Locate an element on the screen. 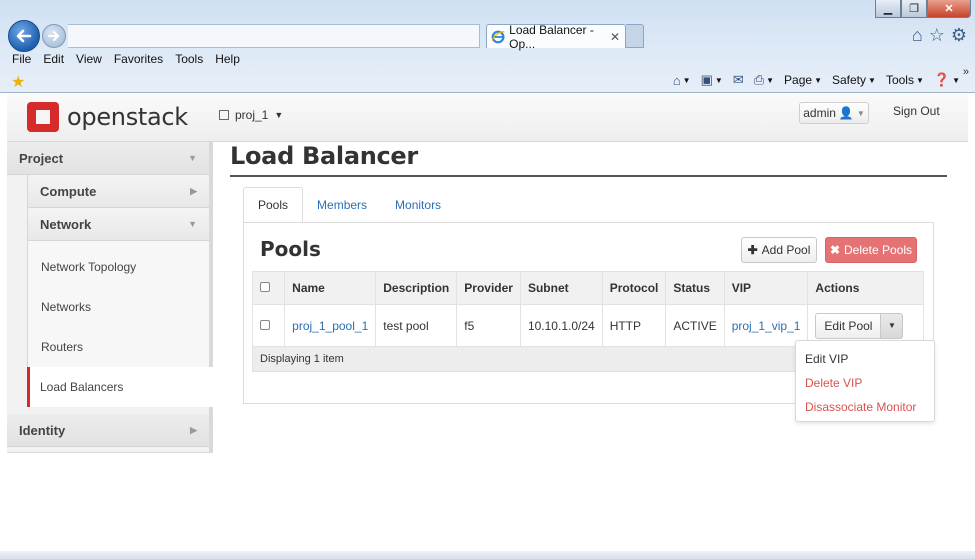 This screenshot has width=975, height=559. menu-favorites: Favorites is located at coordinates (138, 59).